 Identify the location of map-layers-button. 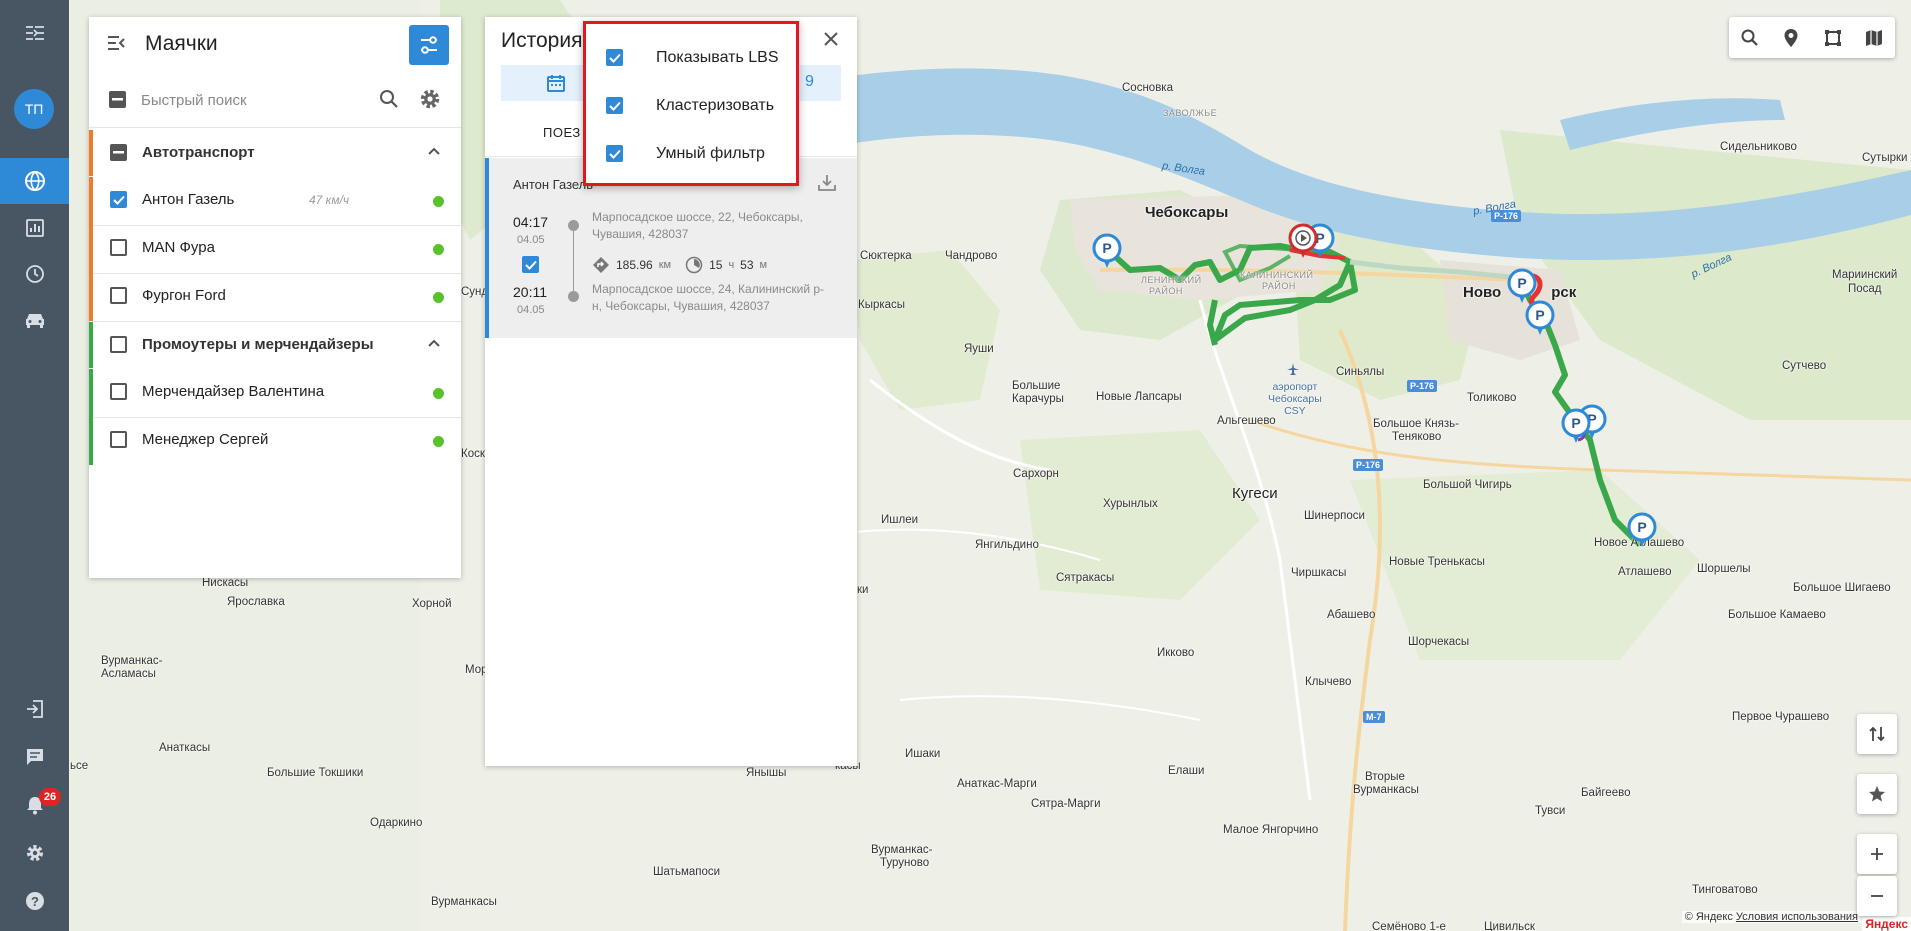
(1875, 37).